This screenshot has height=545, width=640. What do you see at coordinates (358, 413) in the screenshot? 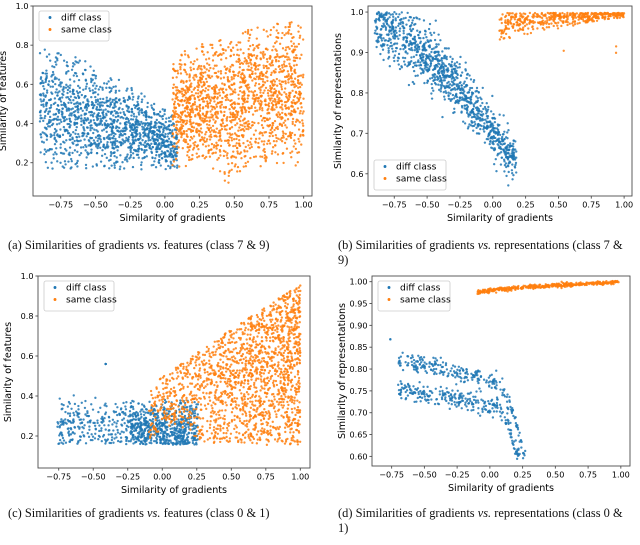
I see `y-tick-label: 0.70` at bounding box center [358, 413].